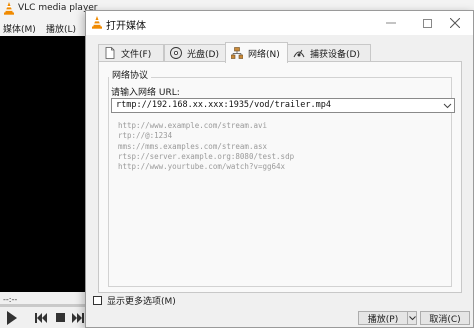  I want to click on play-button-label: 播放(P), so click(383, 319).